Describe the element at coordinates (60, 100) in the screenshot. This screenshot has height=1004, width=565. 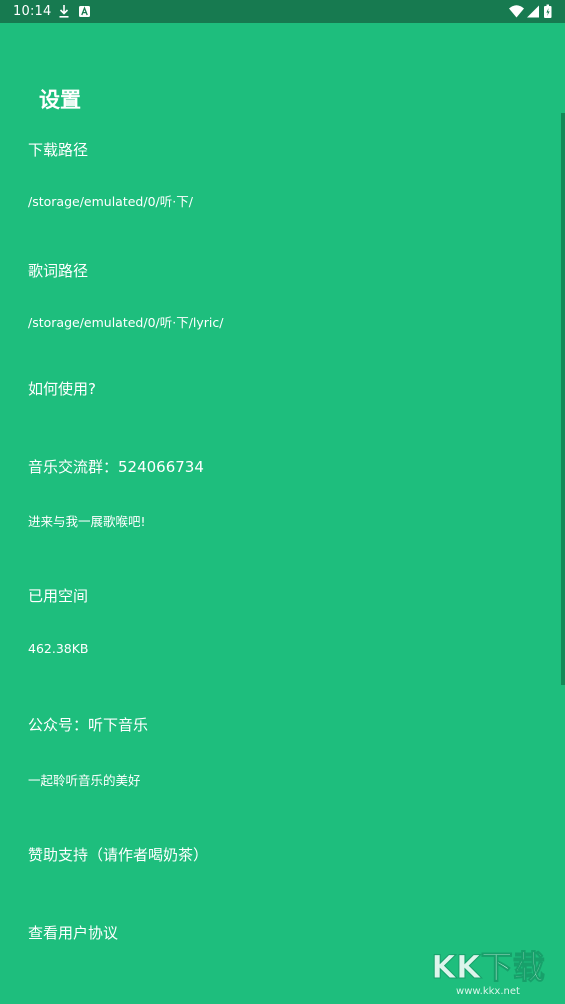
I see `page-title: 设置` at that location.